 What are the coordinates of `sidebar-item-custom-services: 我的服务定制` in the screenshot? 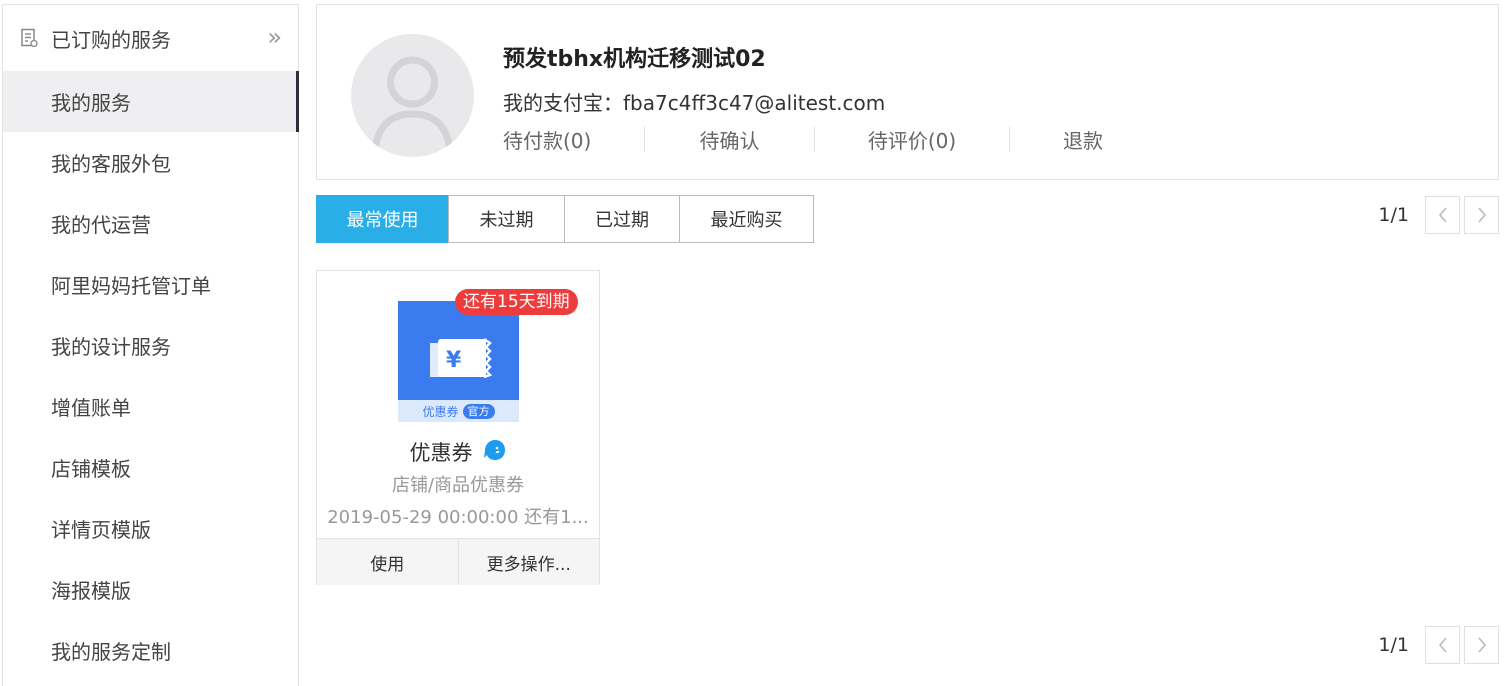 It's located at (150, 650).